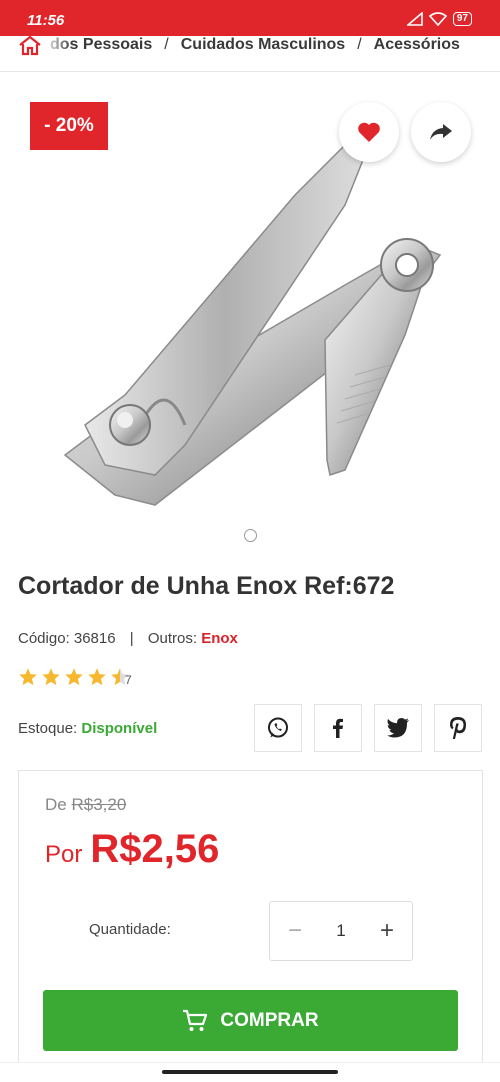  I want to click on old-price: De R$3,20, so click(85, 805).